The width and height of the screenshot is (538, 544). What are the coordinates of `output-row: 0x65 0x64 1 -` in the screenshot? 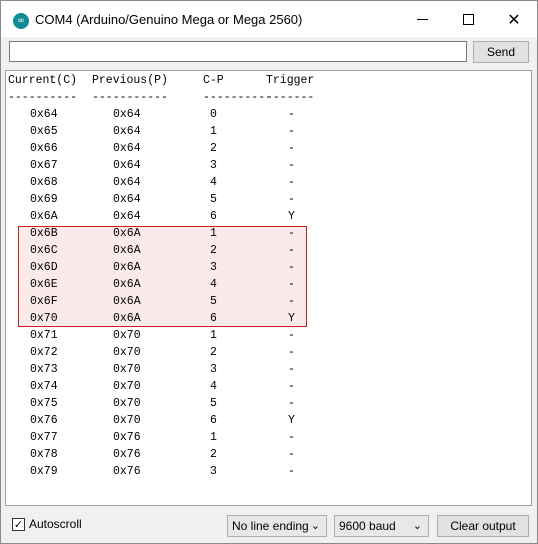 It's located at (268, 131).